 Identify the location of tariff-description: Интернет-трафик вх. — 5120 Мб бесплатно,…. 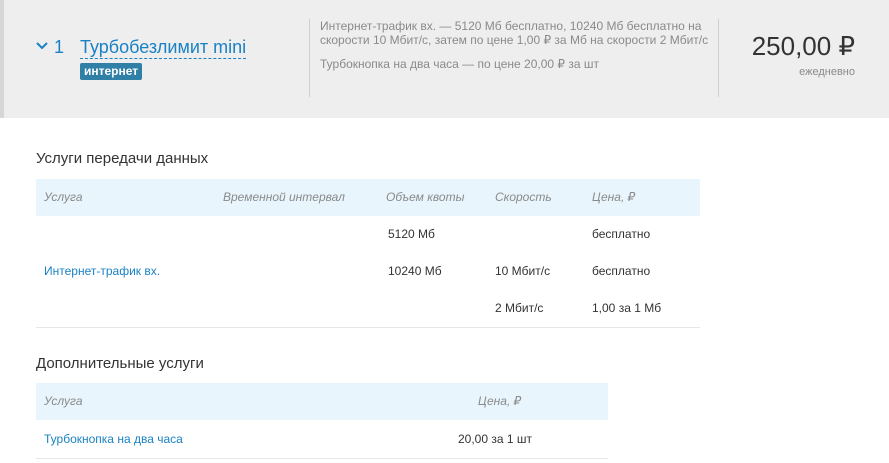
(517, 45).